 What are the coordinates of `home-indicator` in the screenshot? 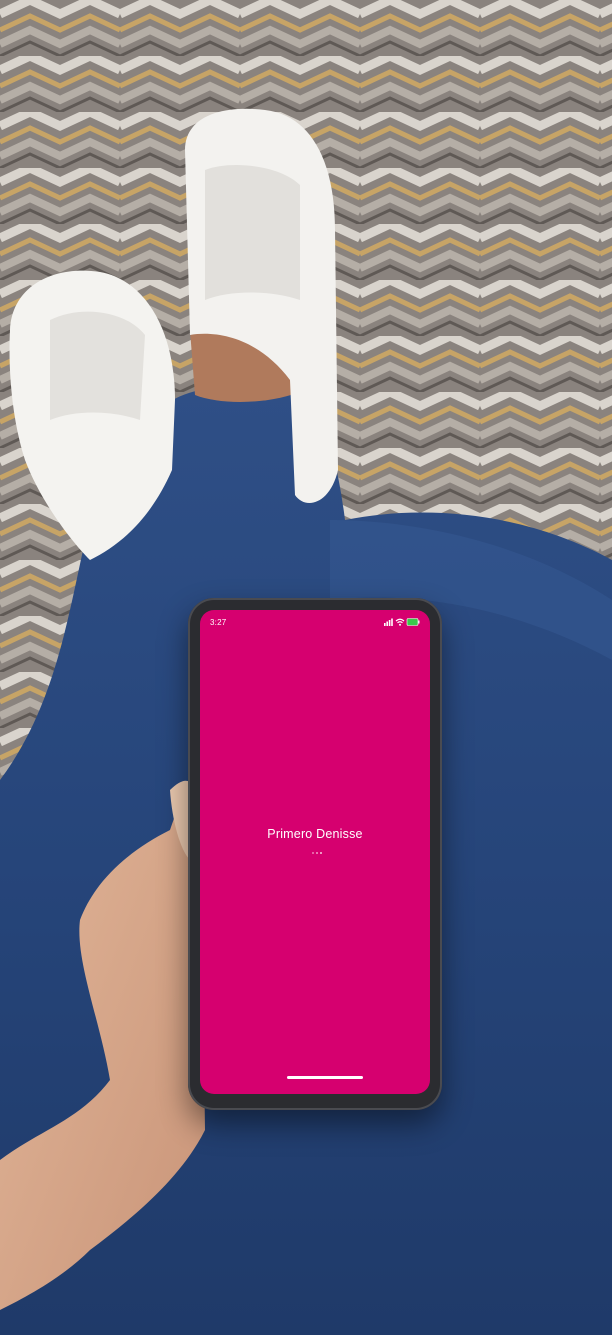 It's located at (325, 1077).